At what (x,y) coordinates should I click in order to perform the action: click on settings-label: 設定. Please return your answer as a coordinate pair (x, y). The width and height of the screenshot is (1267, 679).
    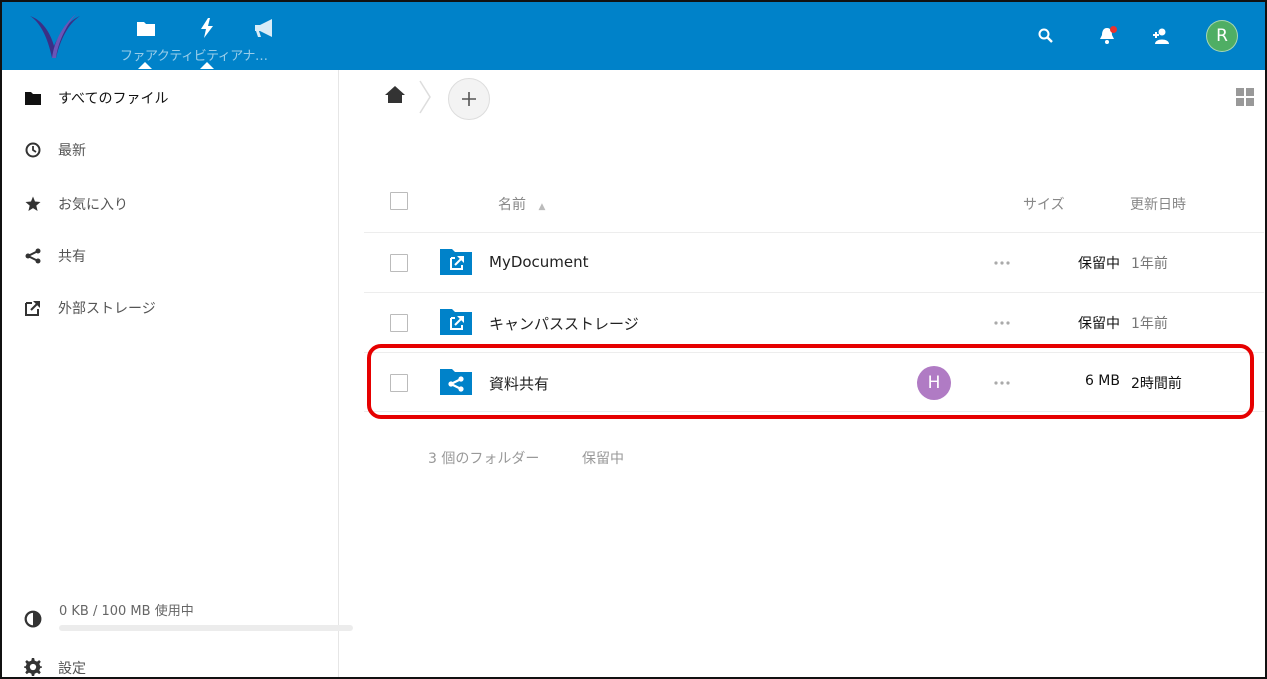
    Looking at the image, I should click on (72, 669).